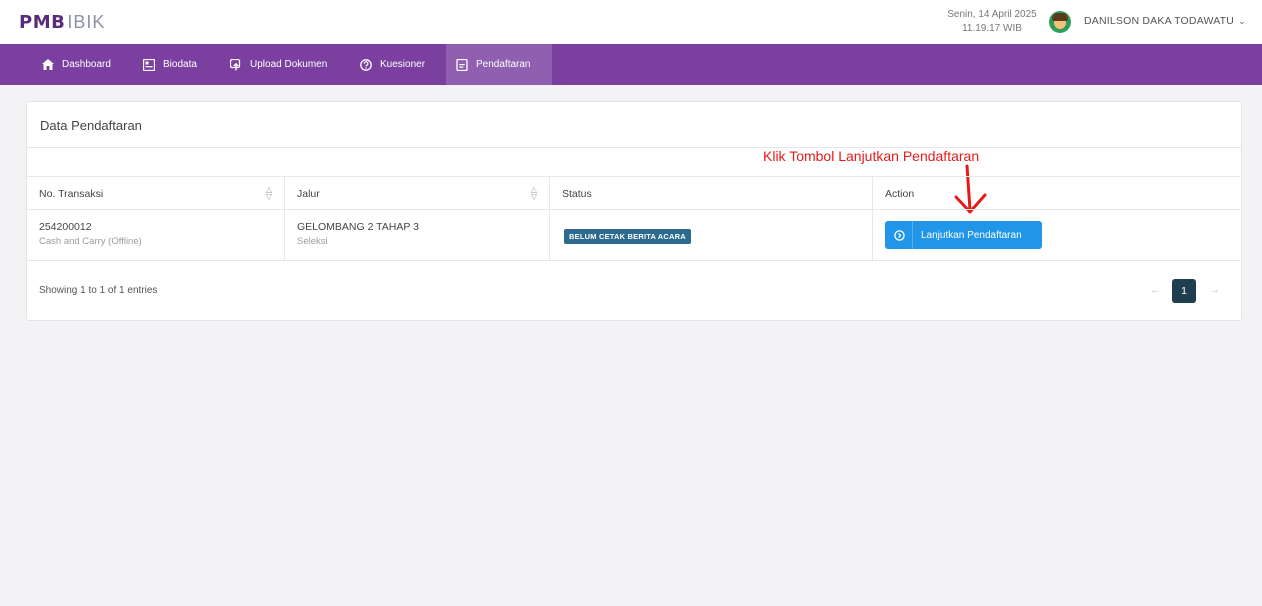  Describe the element at coordinates (416, 194) in the screenshot. I see `column-header-jalur: Jalur △ ▽` at that location.